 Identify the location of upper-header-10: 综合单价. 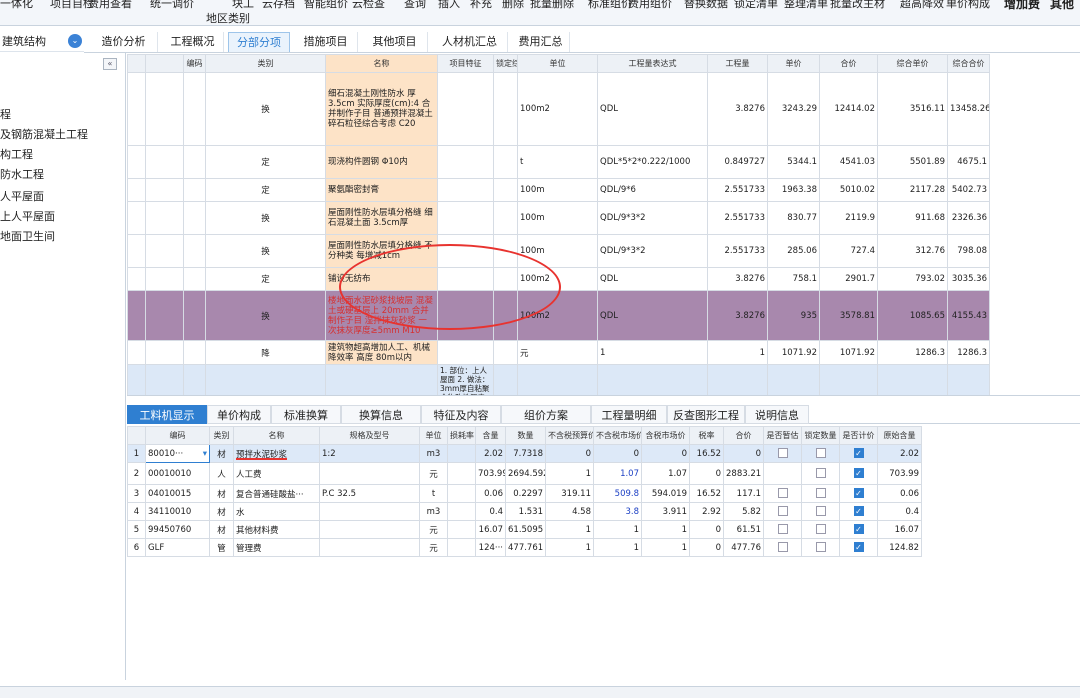
(912, 63).